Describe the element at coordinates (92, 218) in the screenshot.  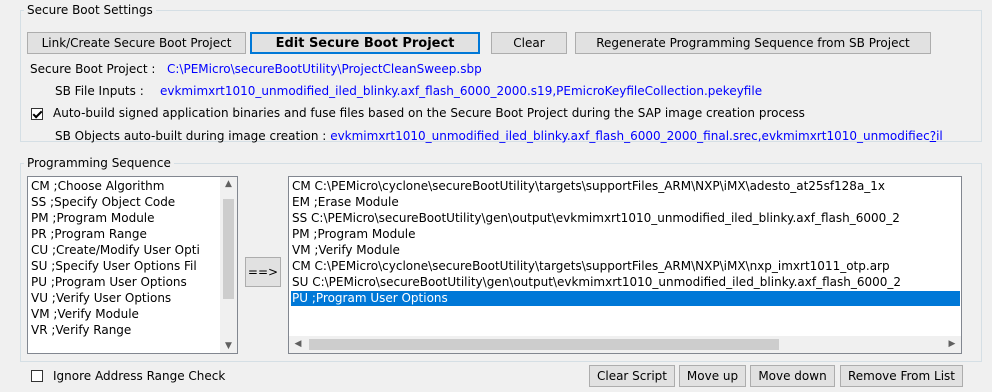
I see `command-list-item: PM ;Program Module` at that location.